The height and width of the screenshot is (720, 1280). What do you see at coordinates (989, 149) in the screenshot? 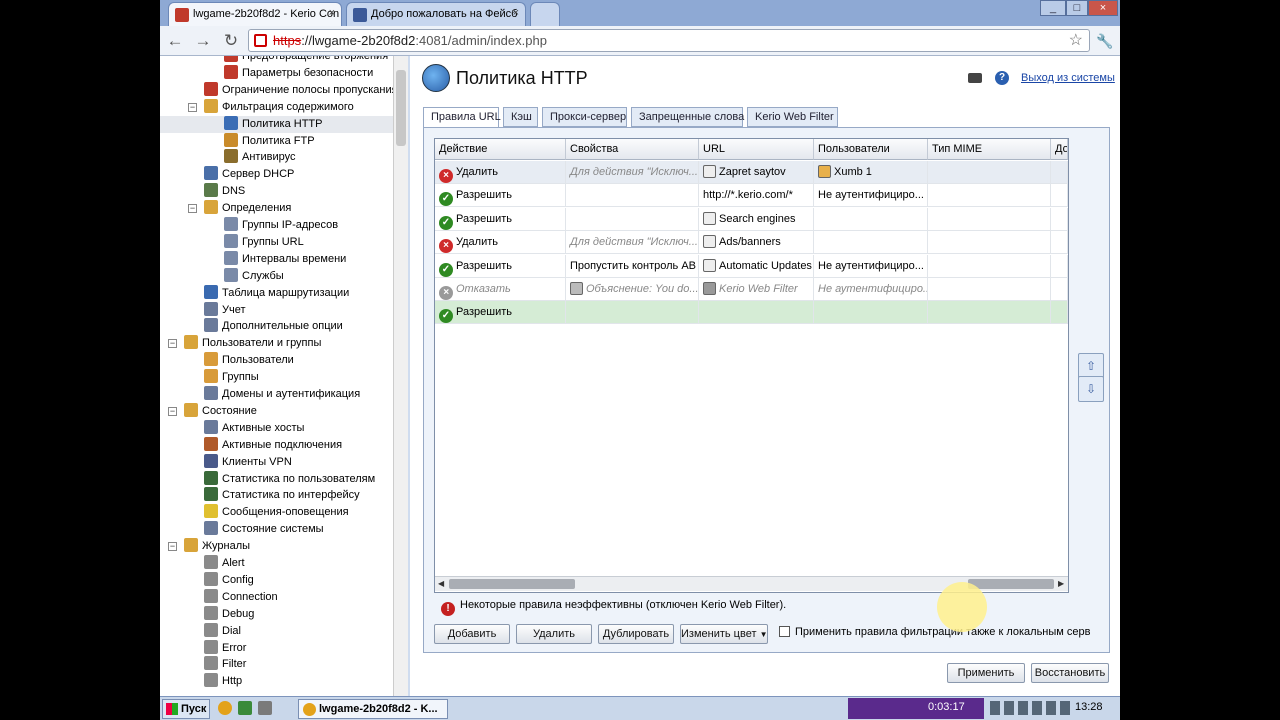
I see `column-header-mime: Тип MIME` at bounding box center [989, 149].